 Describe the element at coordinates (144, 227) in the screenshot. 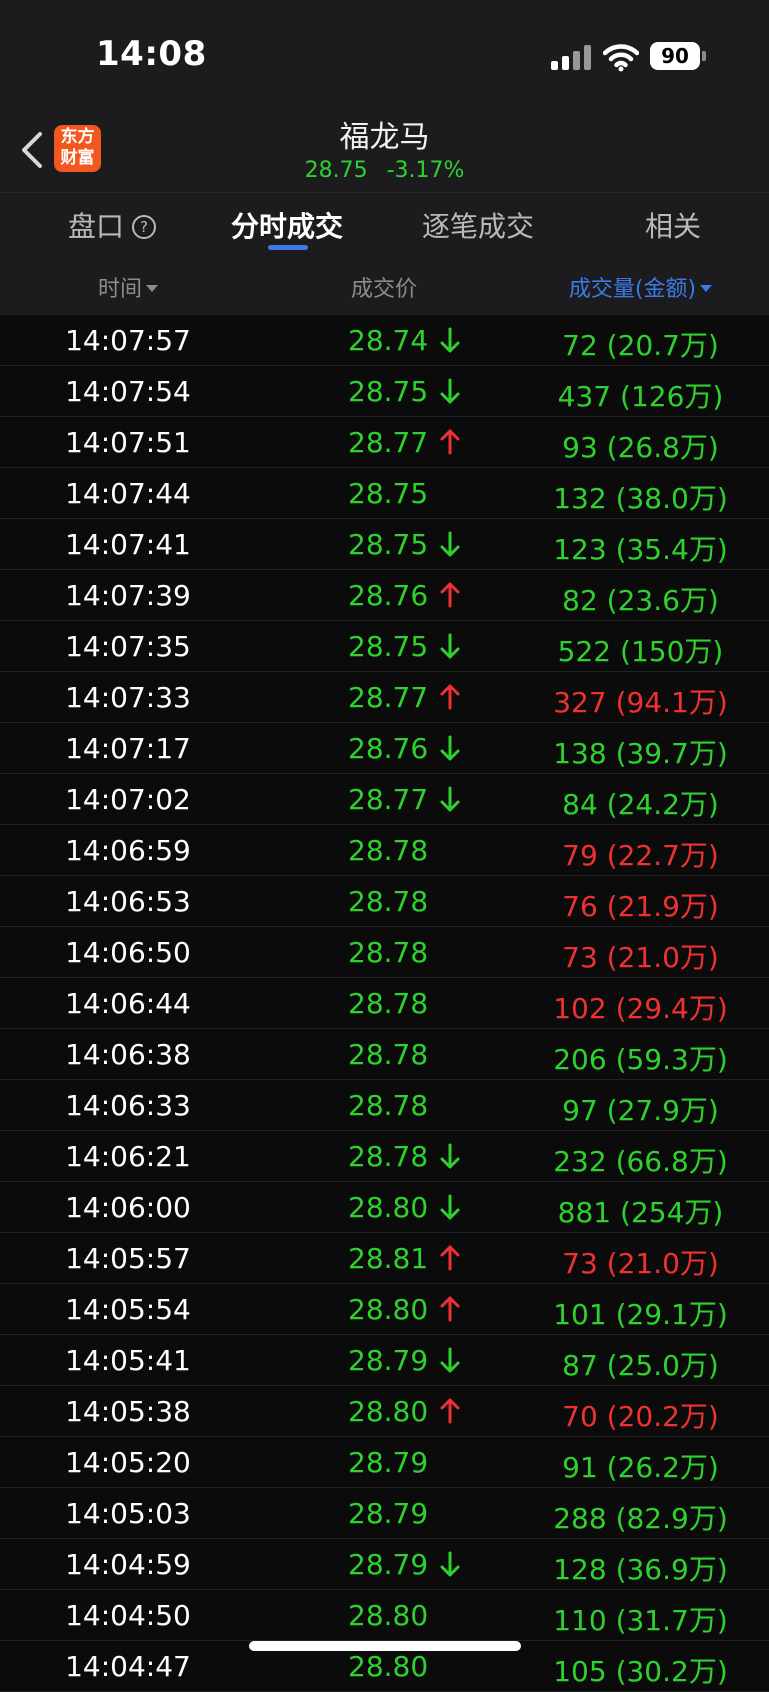

I see `help-icon: ?` at that location.